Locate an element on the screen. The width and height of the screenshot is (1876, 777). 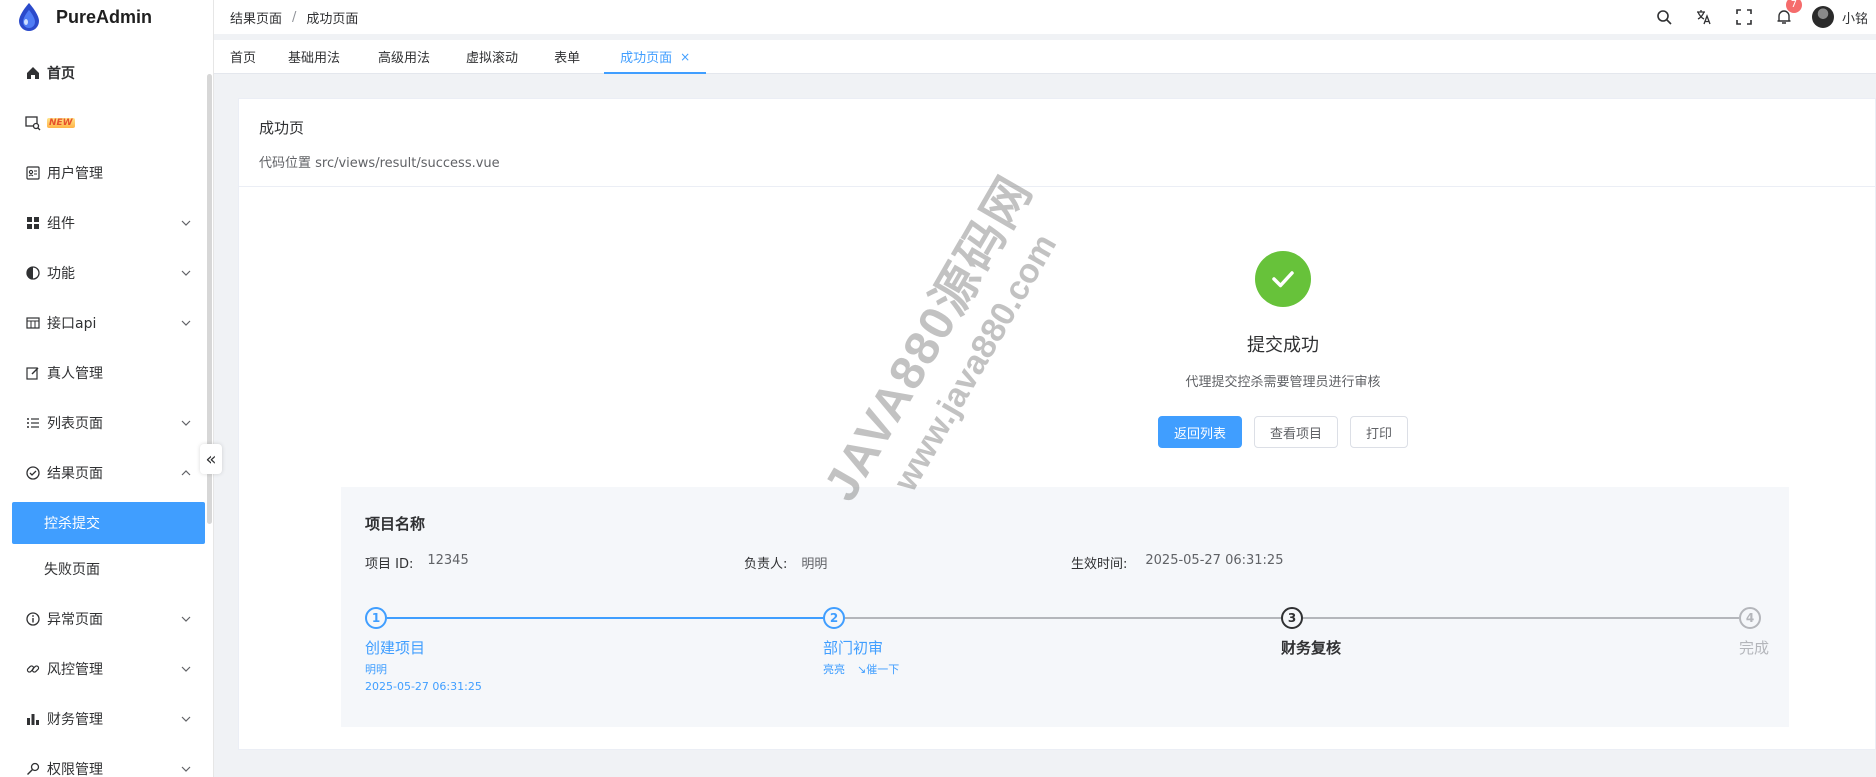
bar-chart-icon is located at coordinates (32, 719).